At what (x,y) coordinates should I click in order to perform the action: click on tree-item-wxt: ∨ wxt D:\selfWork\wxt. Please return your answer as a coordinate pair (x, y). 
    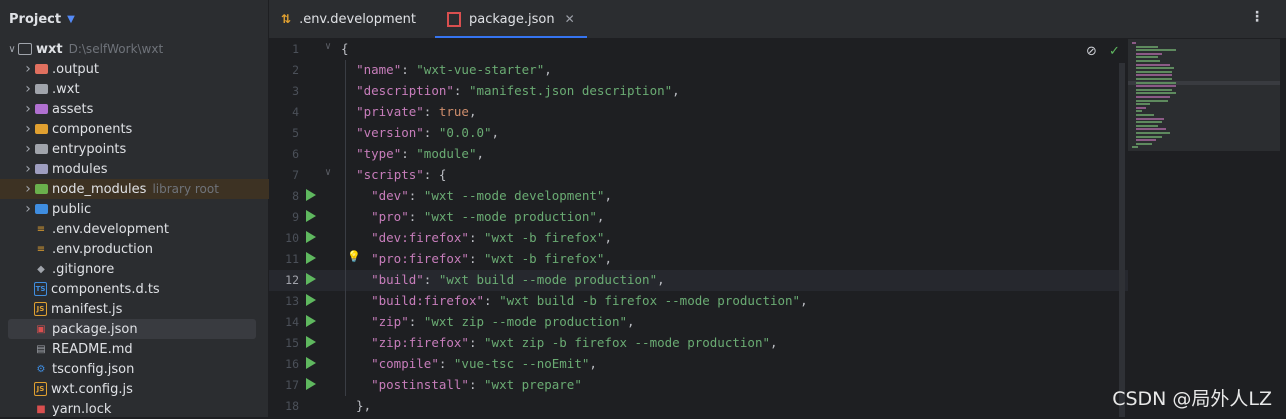
    Looking at the image, I should click on (137, 49).